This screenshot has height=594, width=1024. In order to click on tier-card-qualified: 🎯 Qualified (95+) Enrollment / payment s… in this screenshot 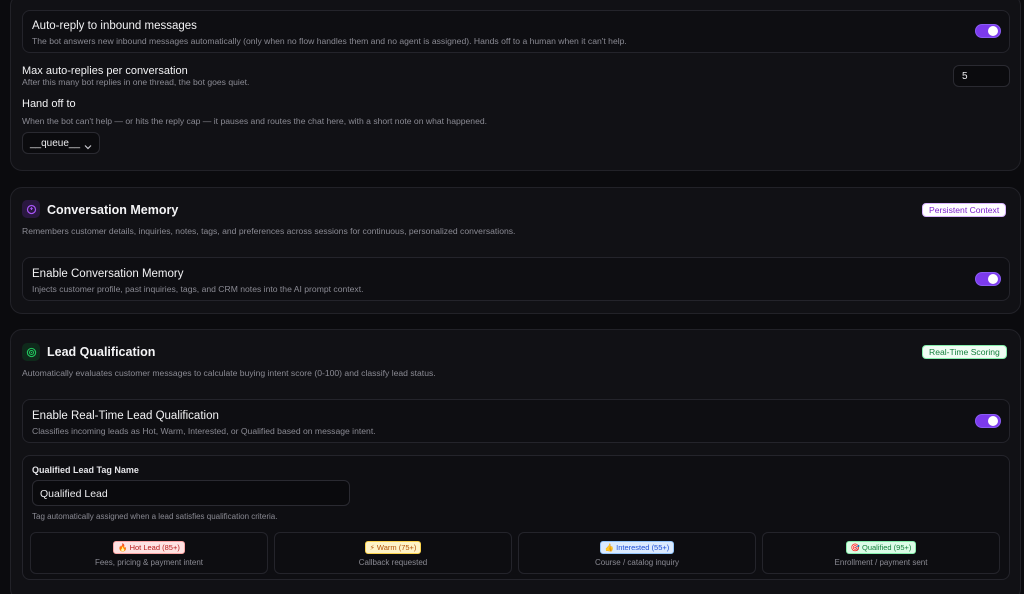, I will do `click(881, 553)`.